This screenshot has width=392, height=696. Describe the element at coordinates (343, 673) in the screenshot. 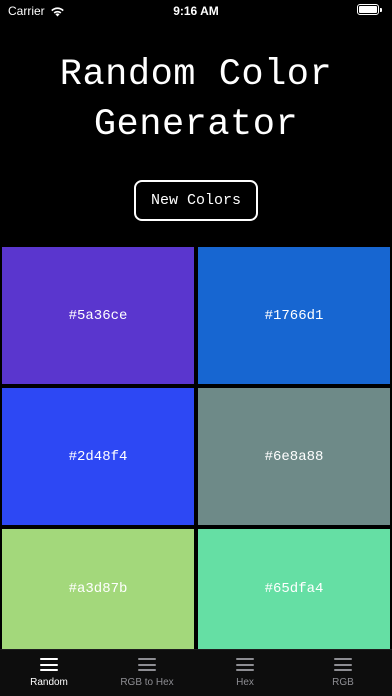

I see `tab-rgb: RGB` at that location.